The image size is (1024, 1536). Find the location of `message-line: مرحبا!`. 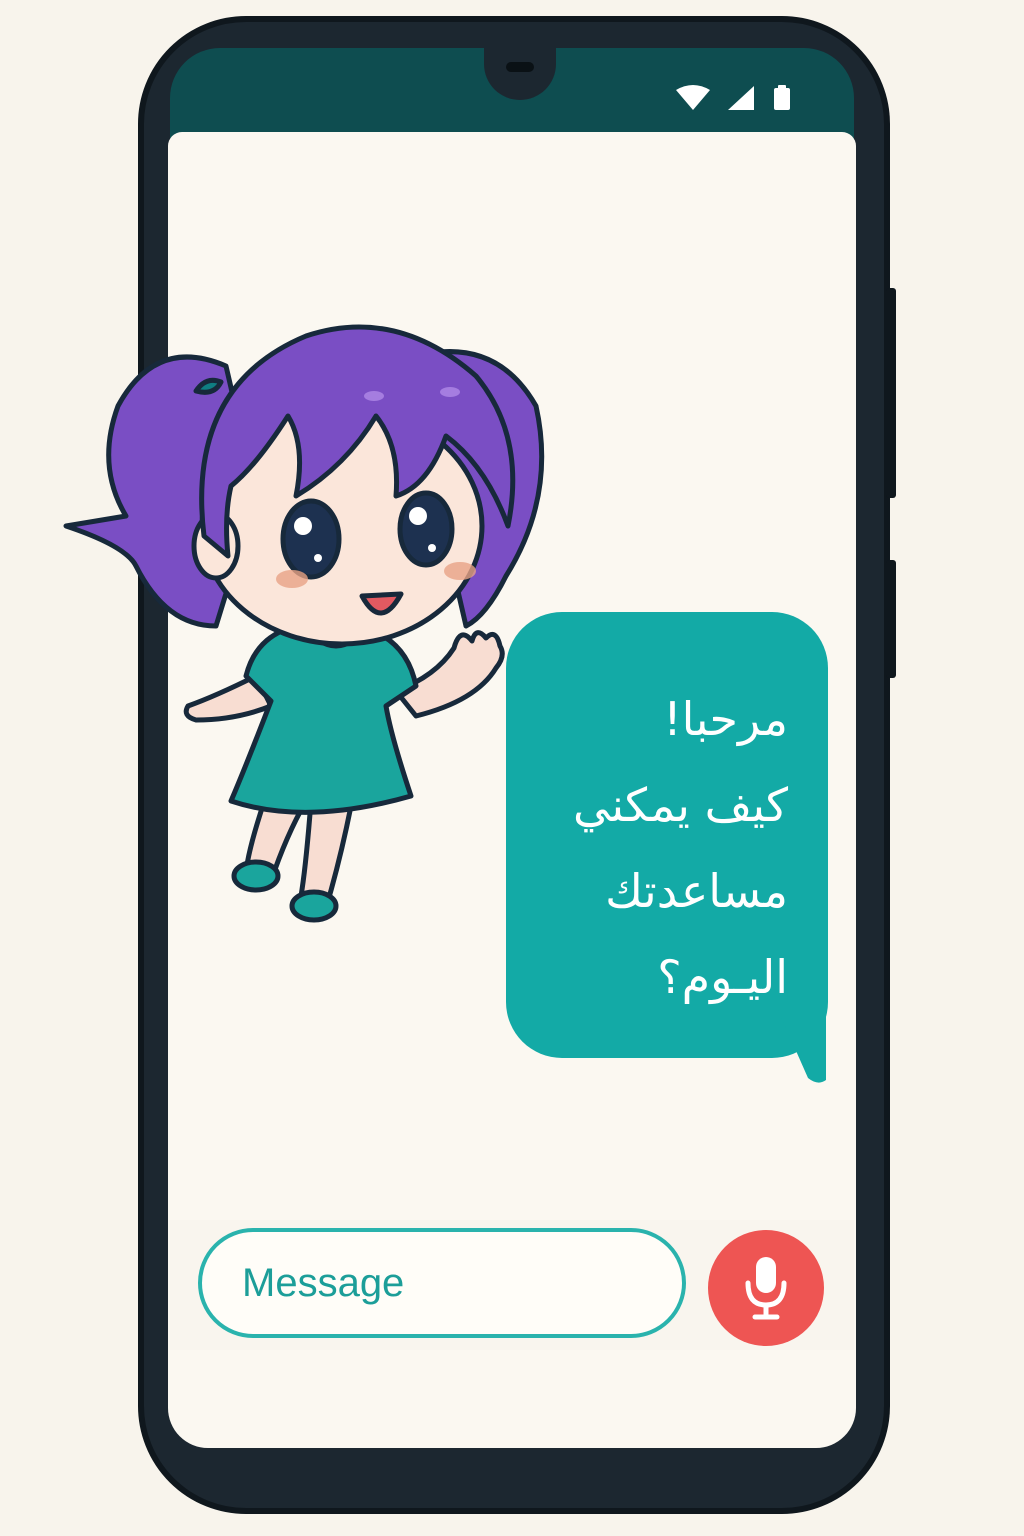

message-line: مرحبا! is located at coordinates (725, 719).